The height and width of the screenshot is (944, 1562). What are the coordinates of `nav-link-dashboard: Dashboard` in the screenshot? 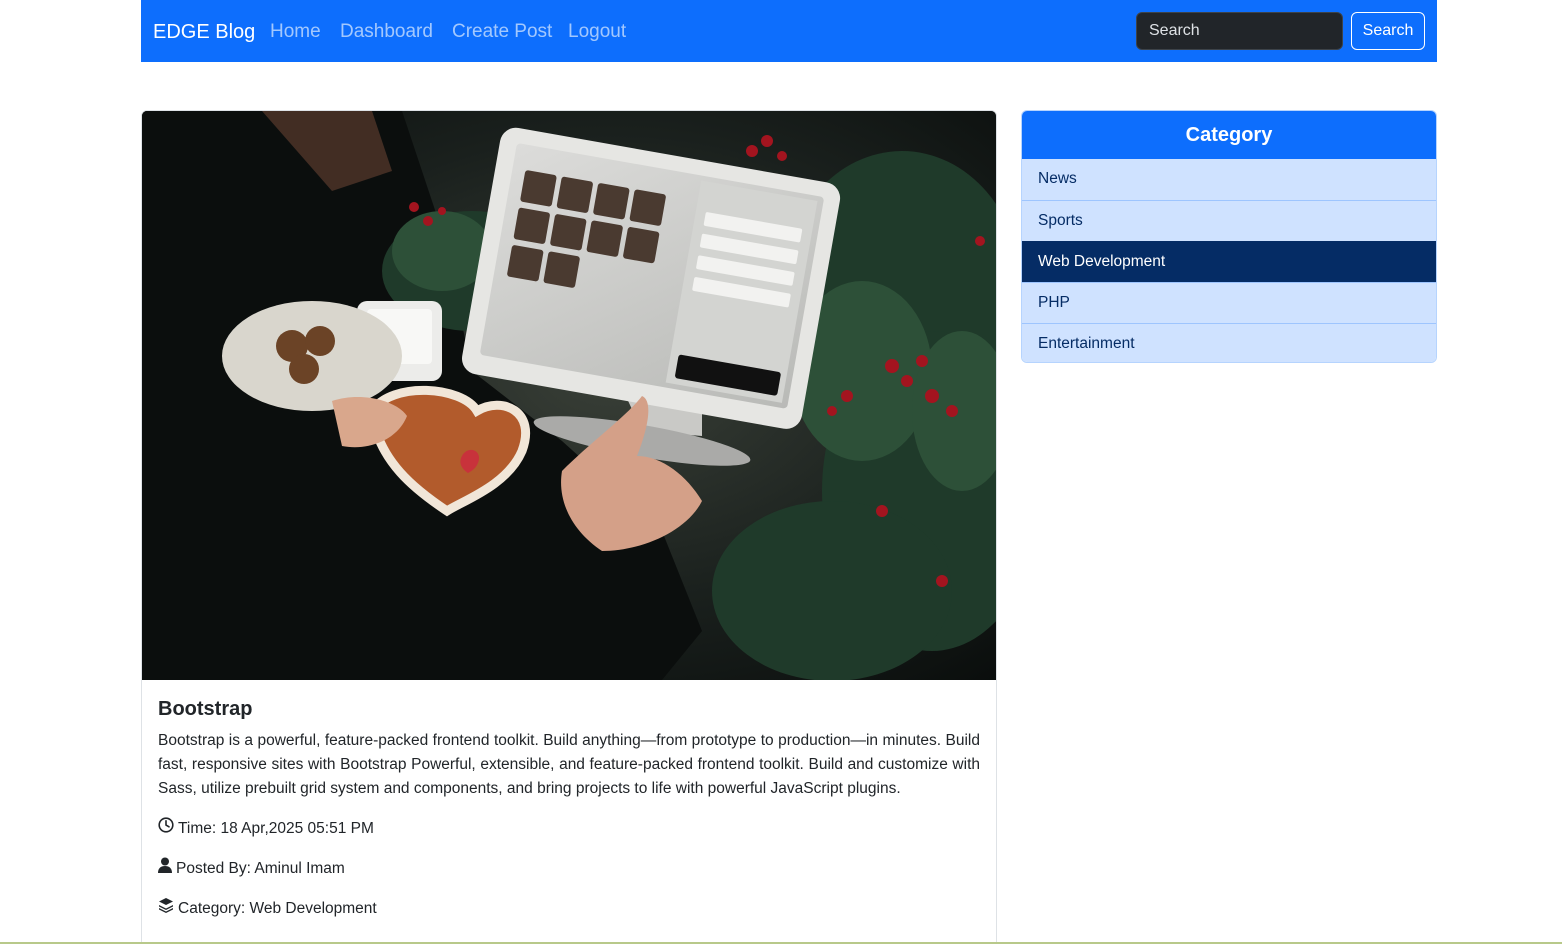 It's located at (386, 32).